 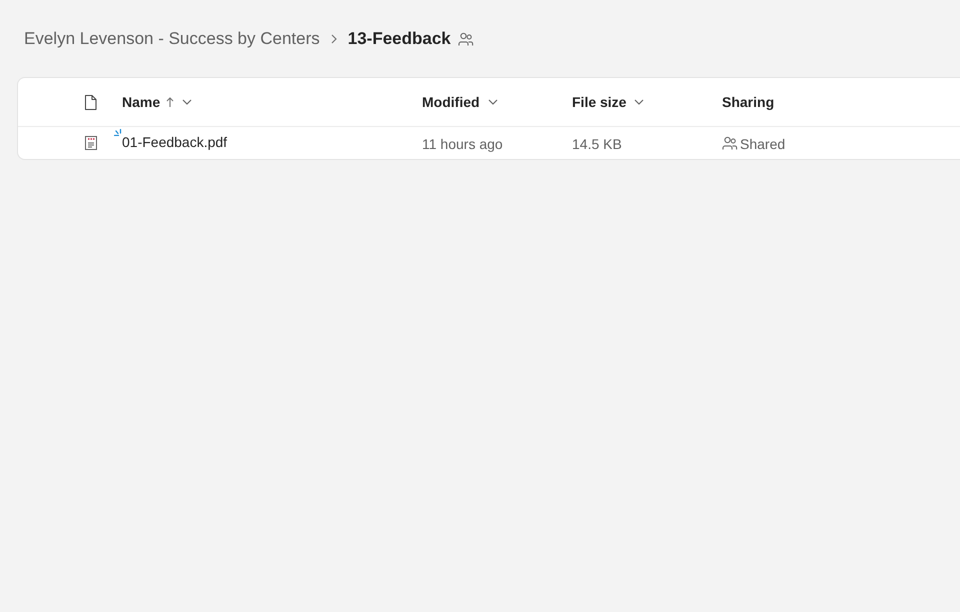 What do you see at coordinates (91, 102) in the screenshot?
I see `document-icon` at bounding box center [91, 102].